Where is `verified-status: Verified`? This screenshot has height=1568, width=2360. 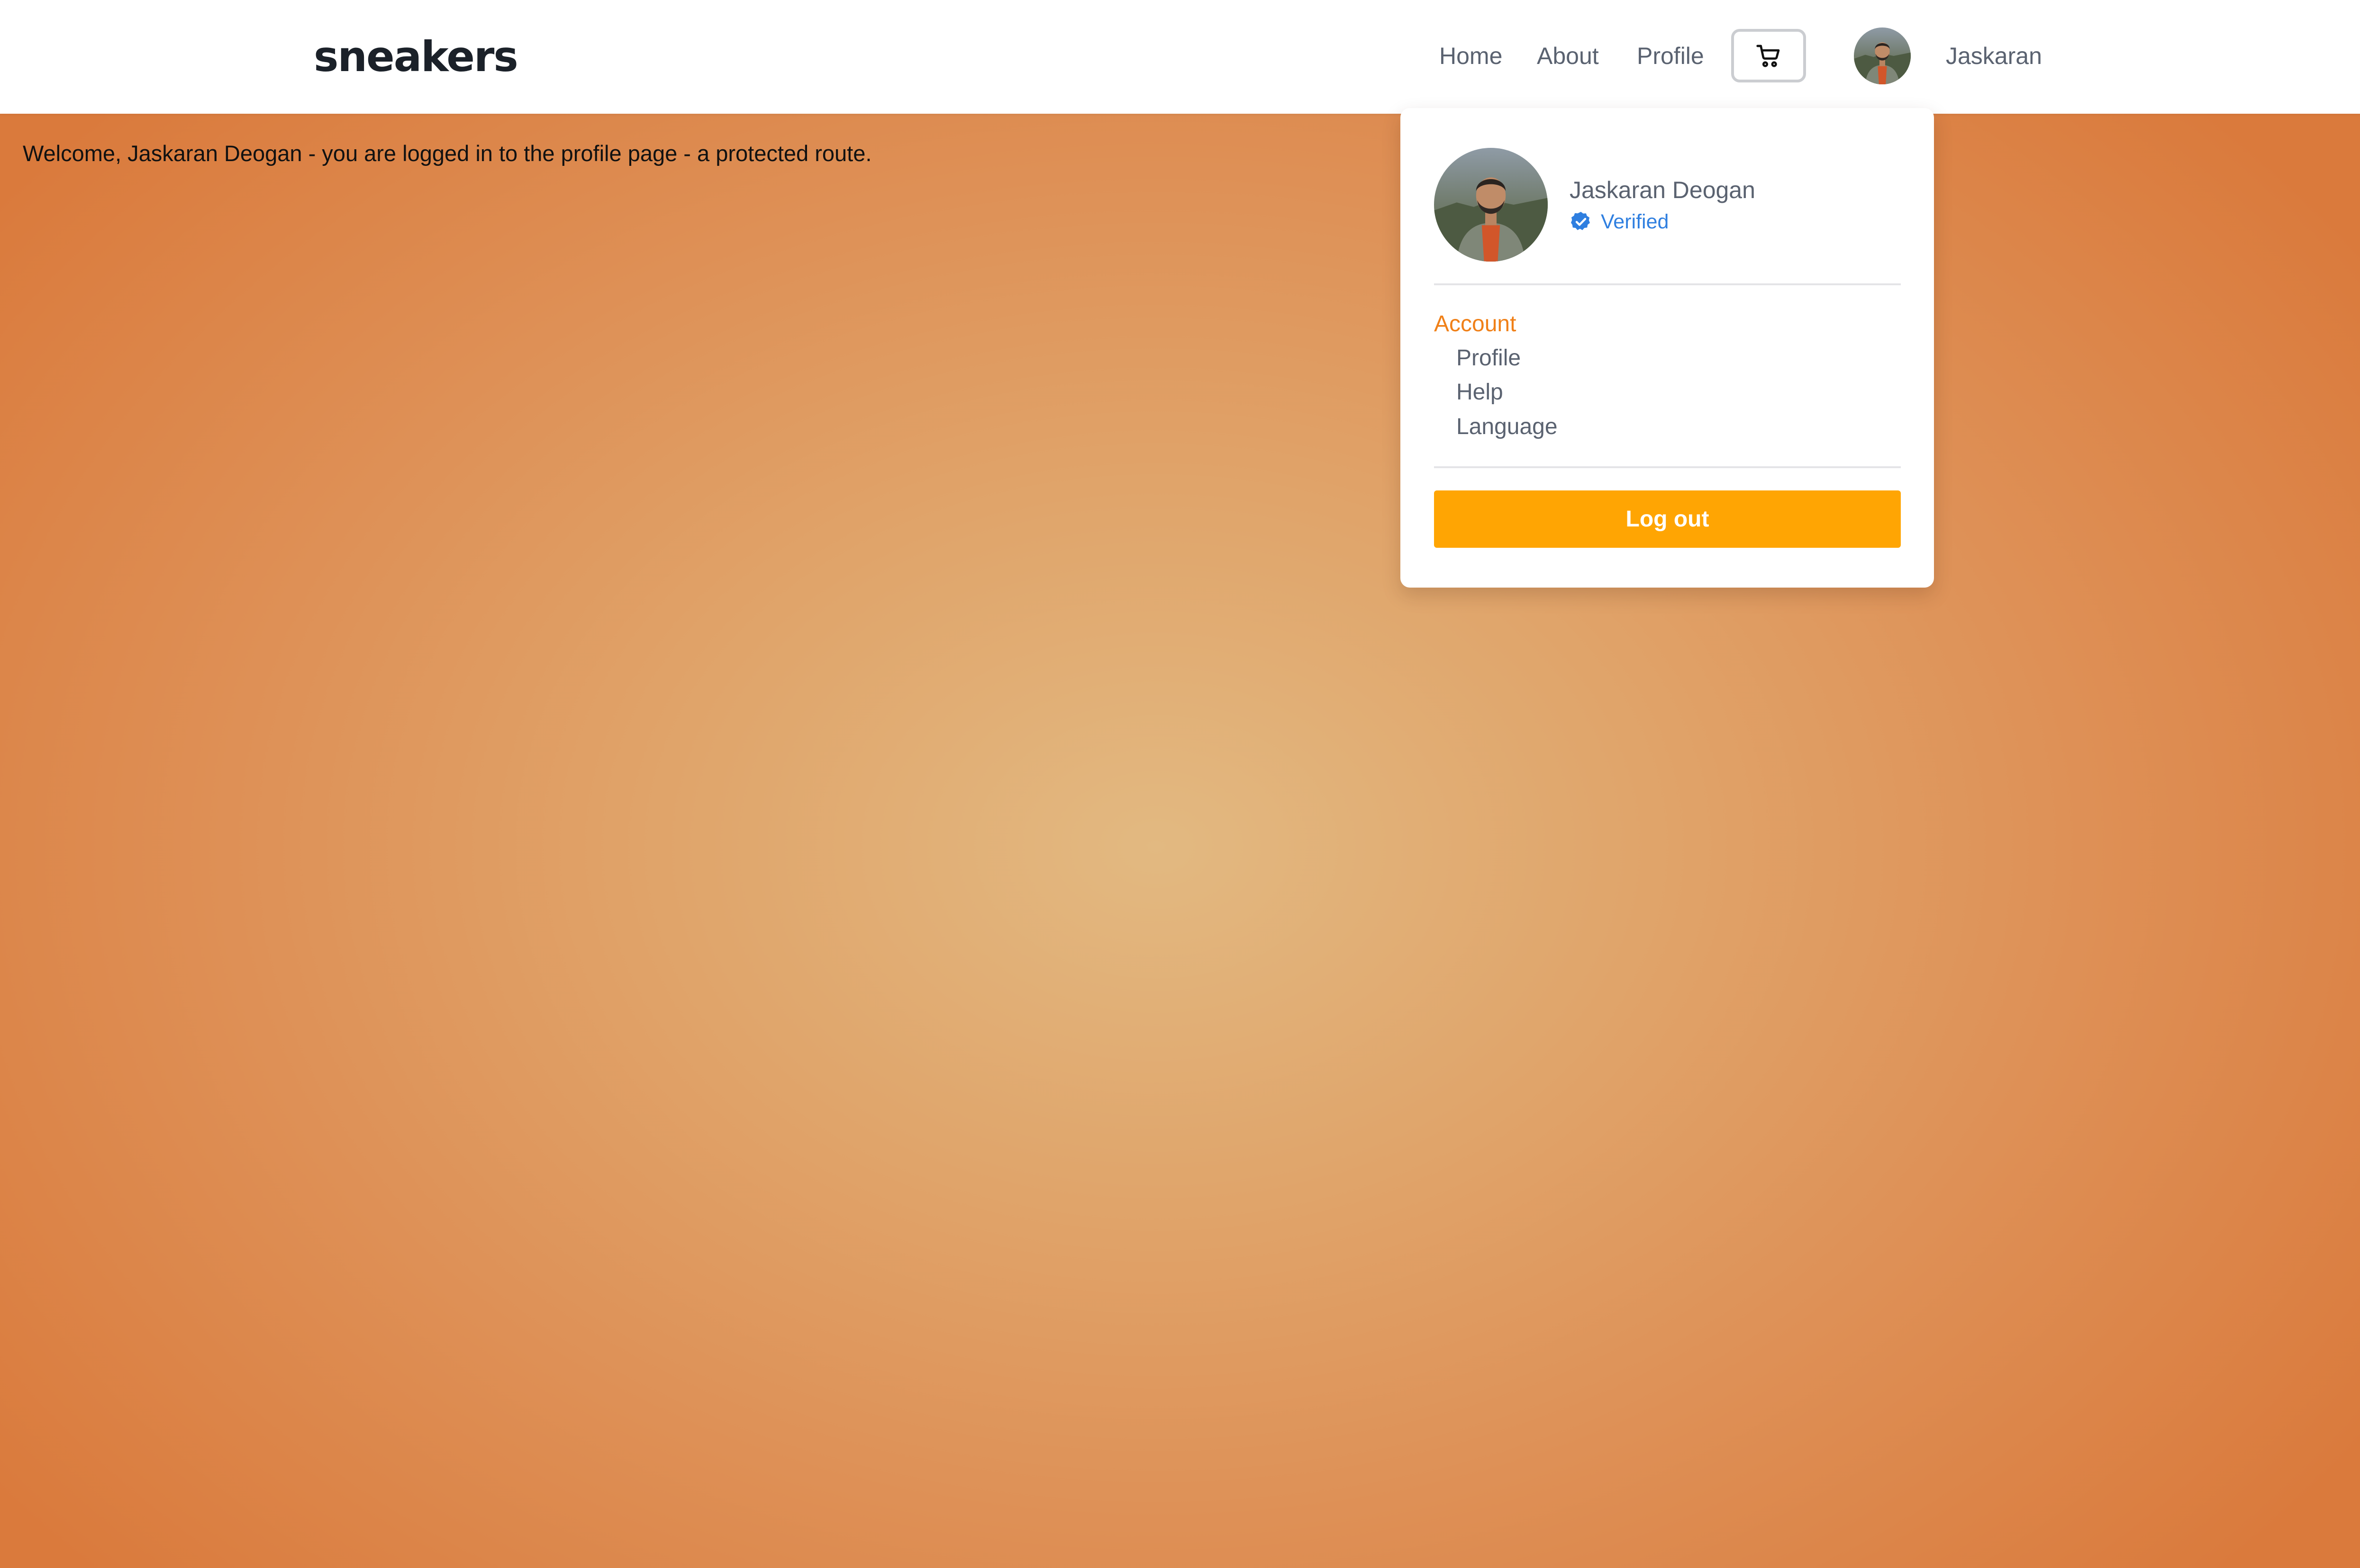 verified-status: Verified is located at coordinates (1619, 222).